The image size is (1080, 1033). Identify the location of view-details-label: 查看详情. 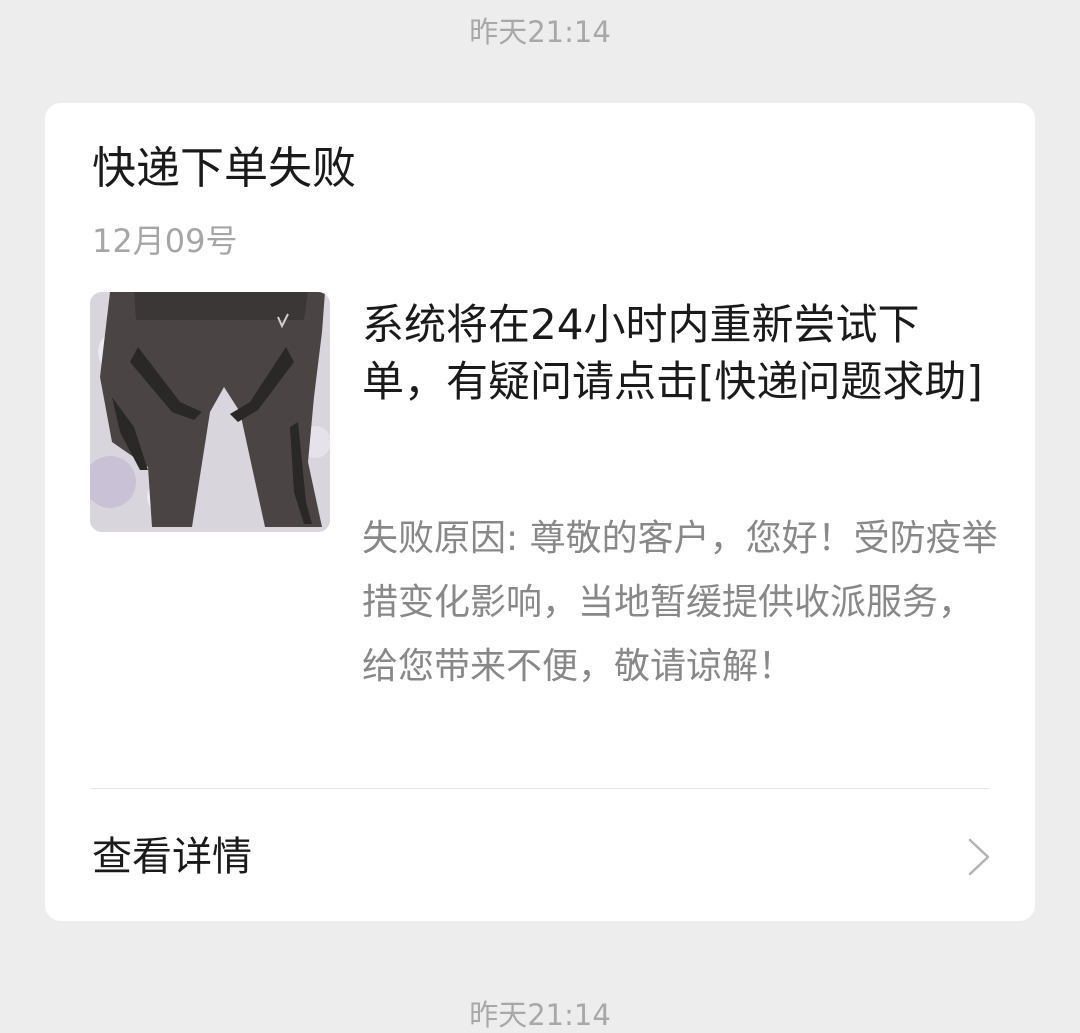
(172, 857).